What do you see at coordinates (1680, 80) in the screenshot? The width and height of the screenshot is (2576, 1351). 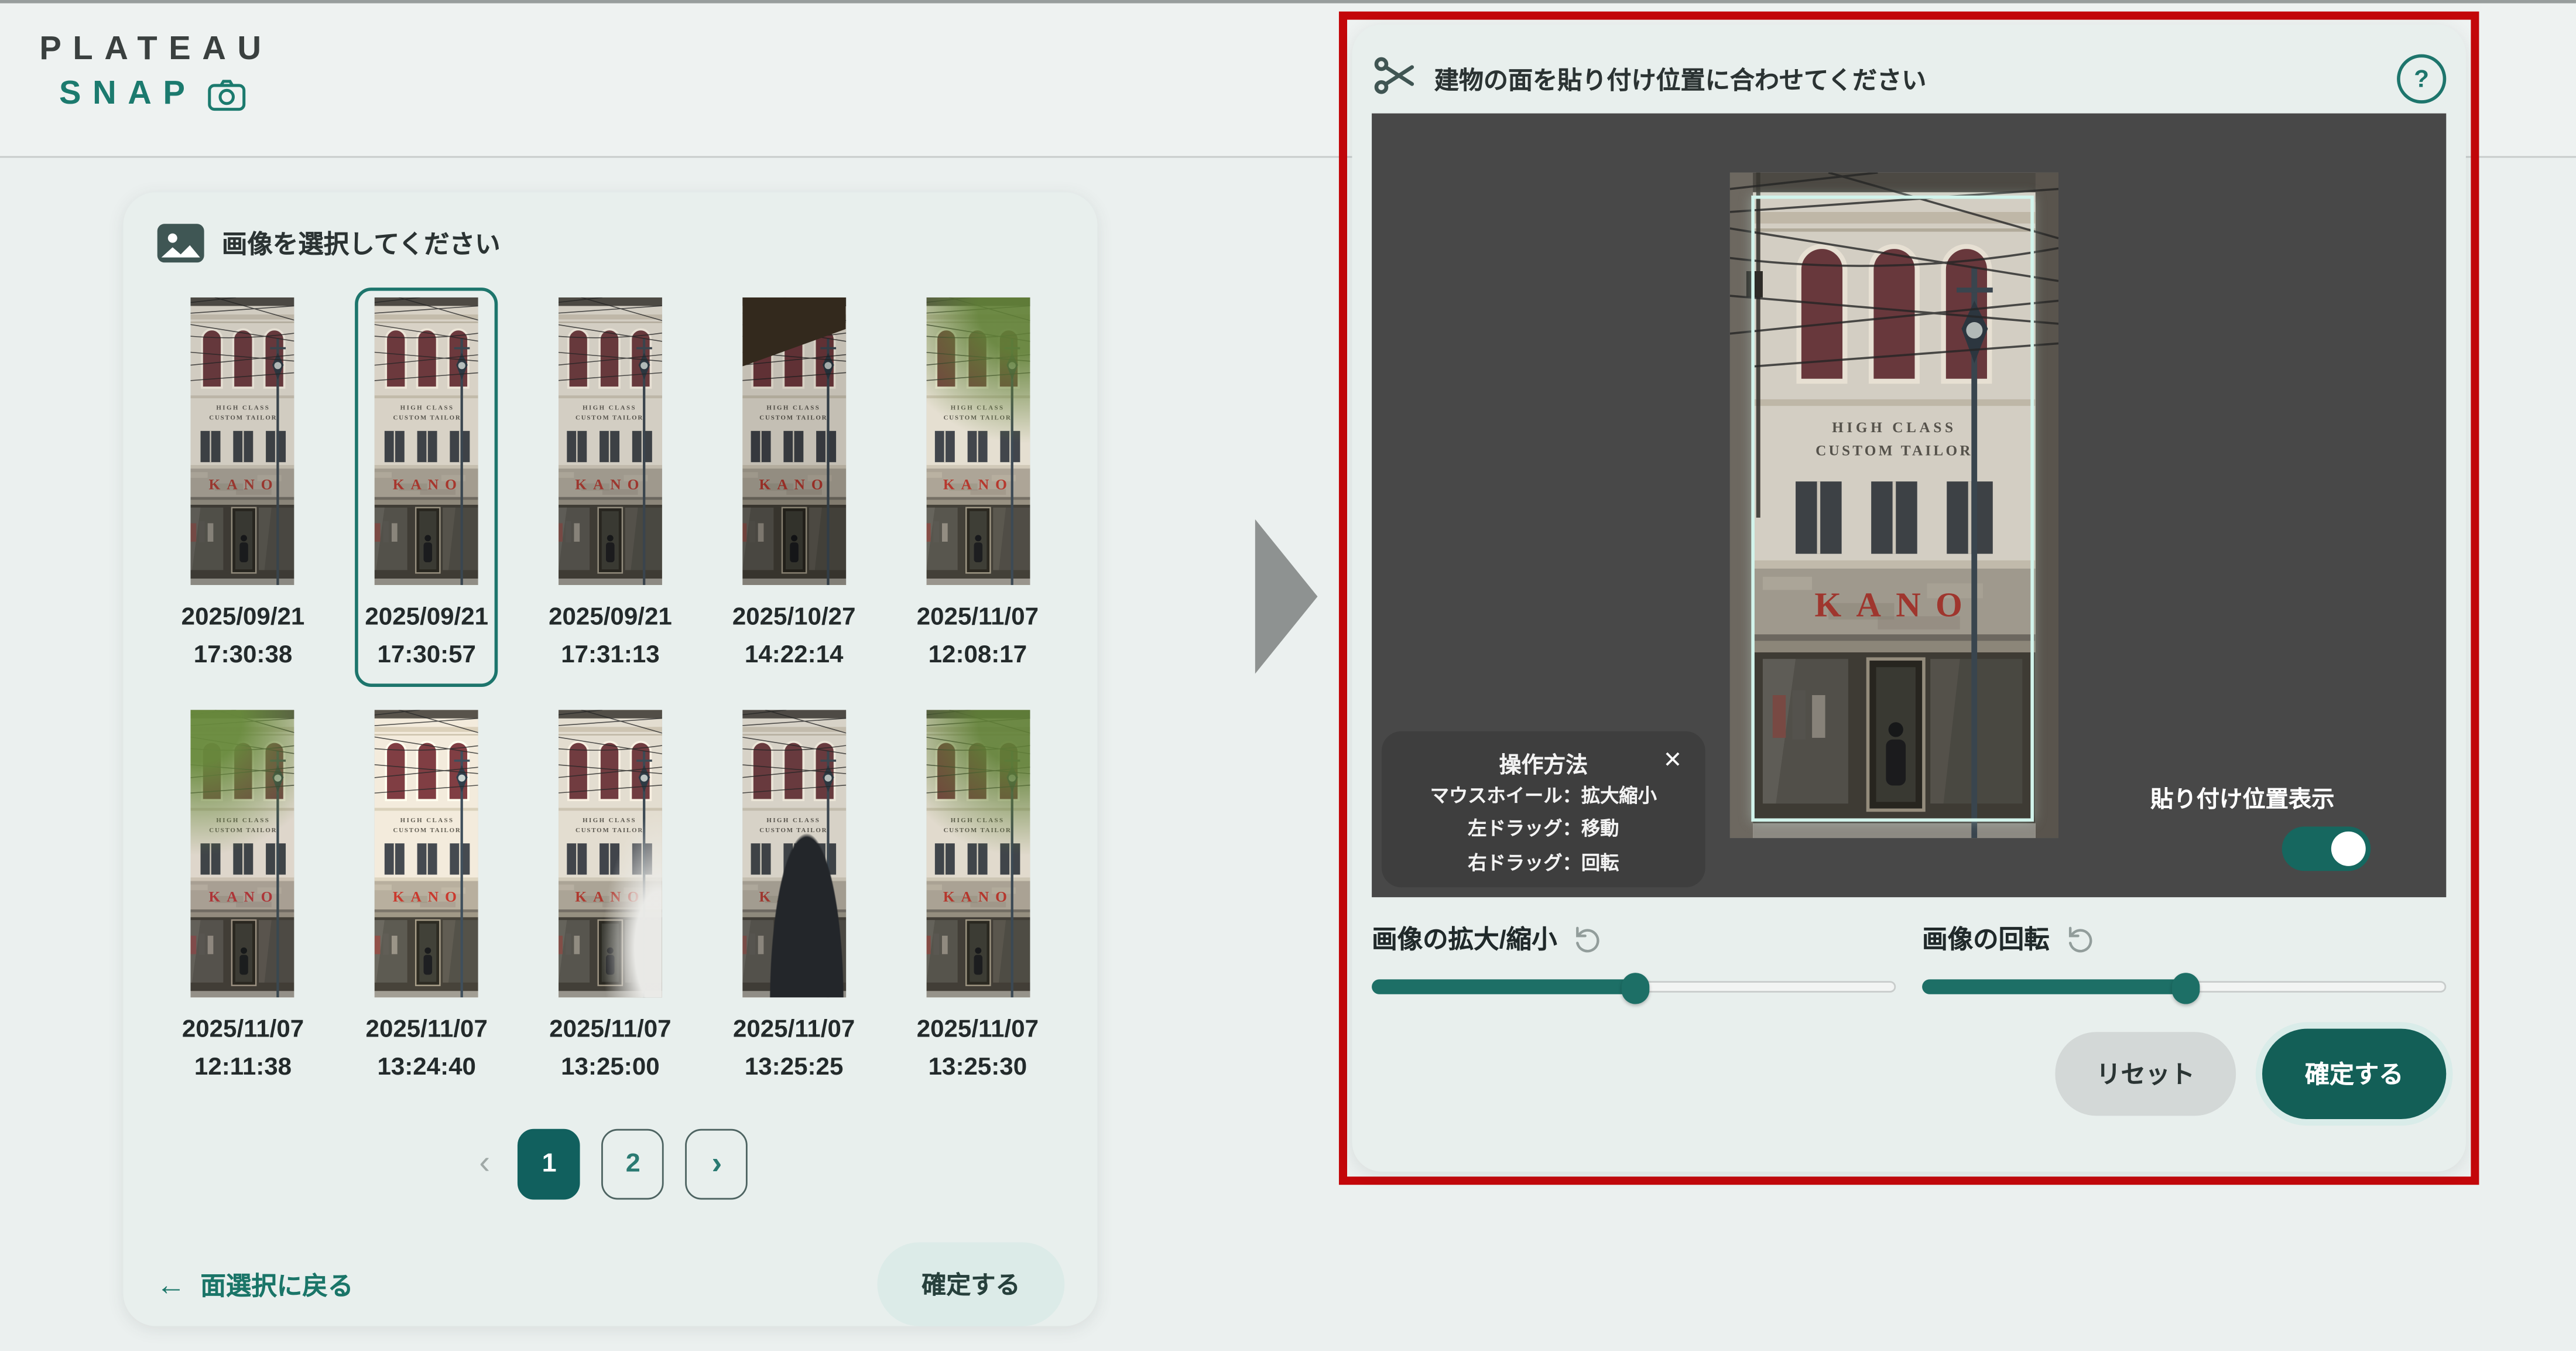 I see `face-align-title: 建物の面を貼り付け位置に合わせてください` at bounding box center [1680, 80].